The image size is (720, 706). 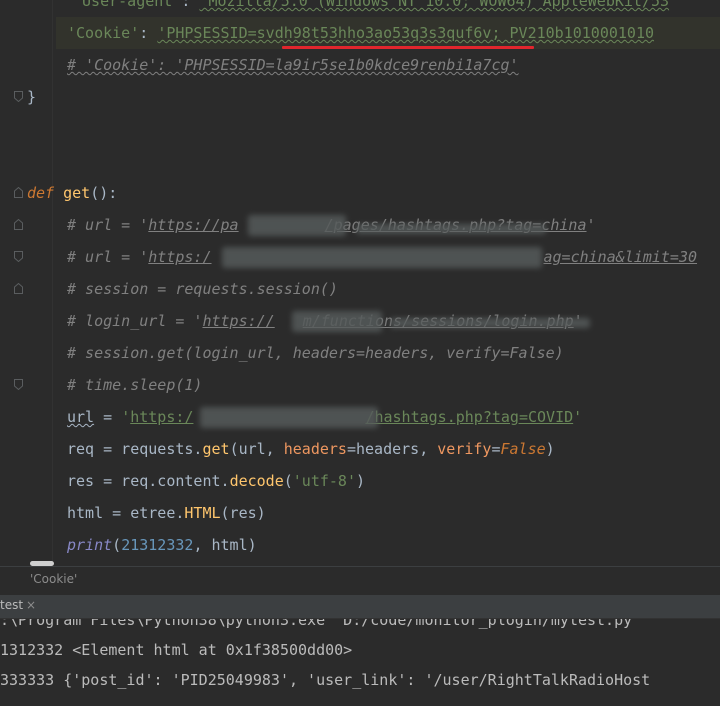 I want to click on code-line: }, so click(x=18, y=97).